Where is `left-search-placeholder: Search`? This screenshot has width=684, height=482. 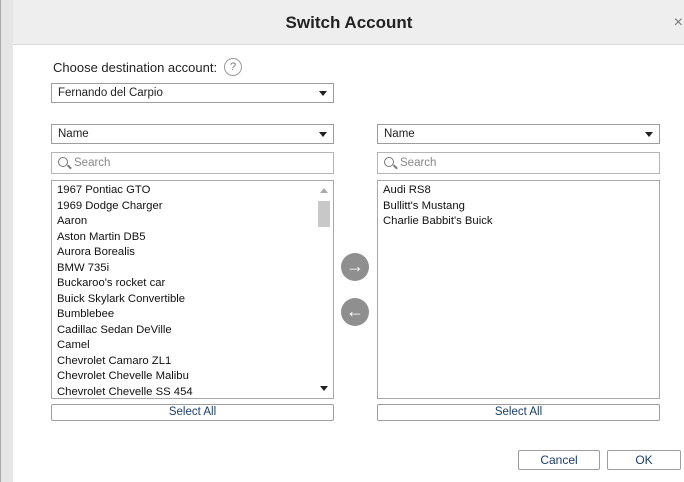 left-search-placeholder: Search is located at coordinates (92, 163).